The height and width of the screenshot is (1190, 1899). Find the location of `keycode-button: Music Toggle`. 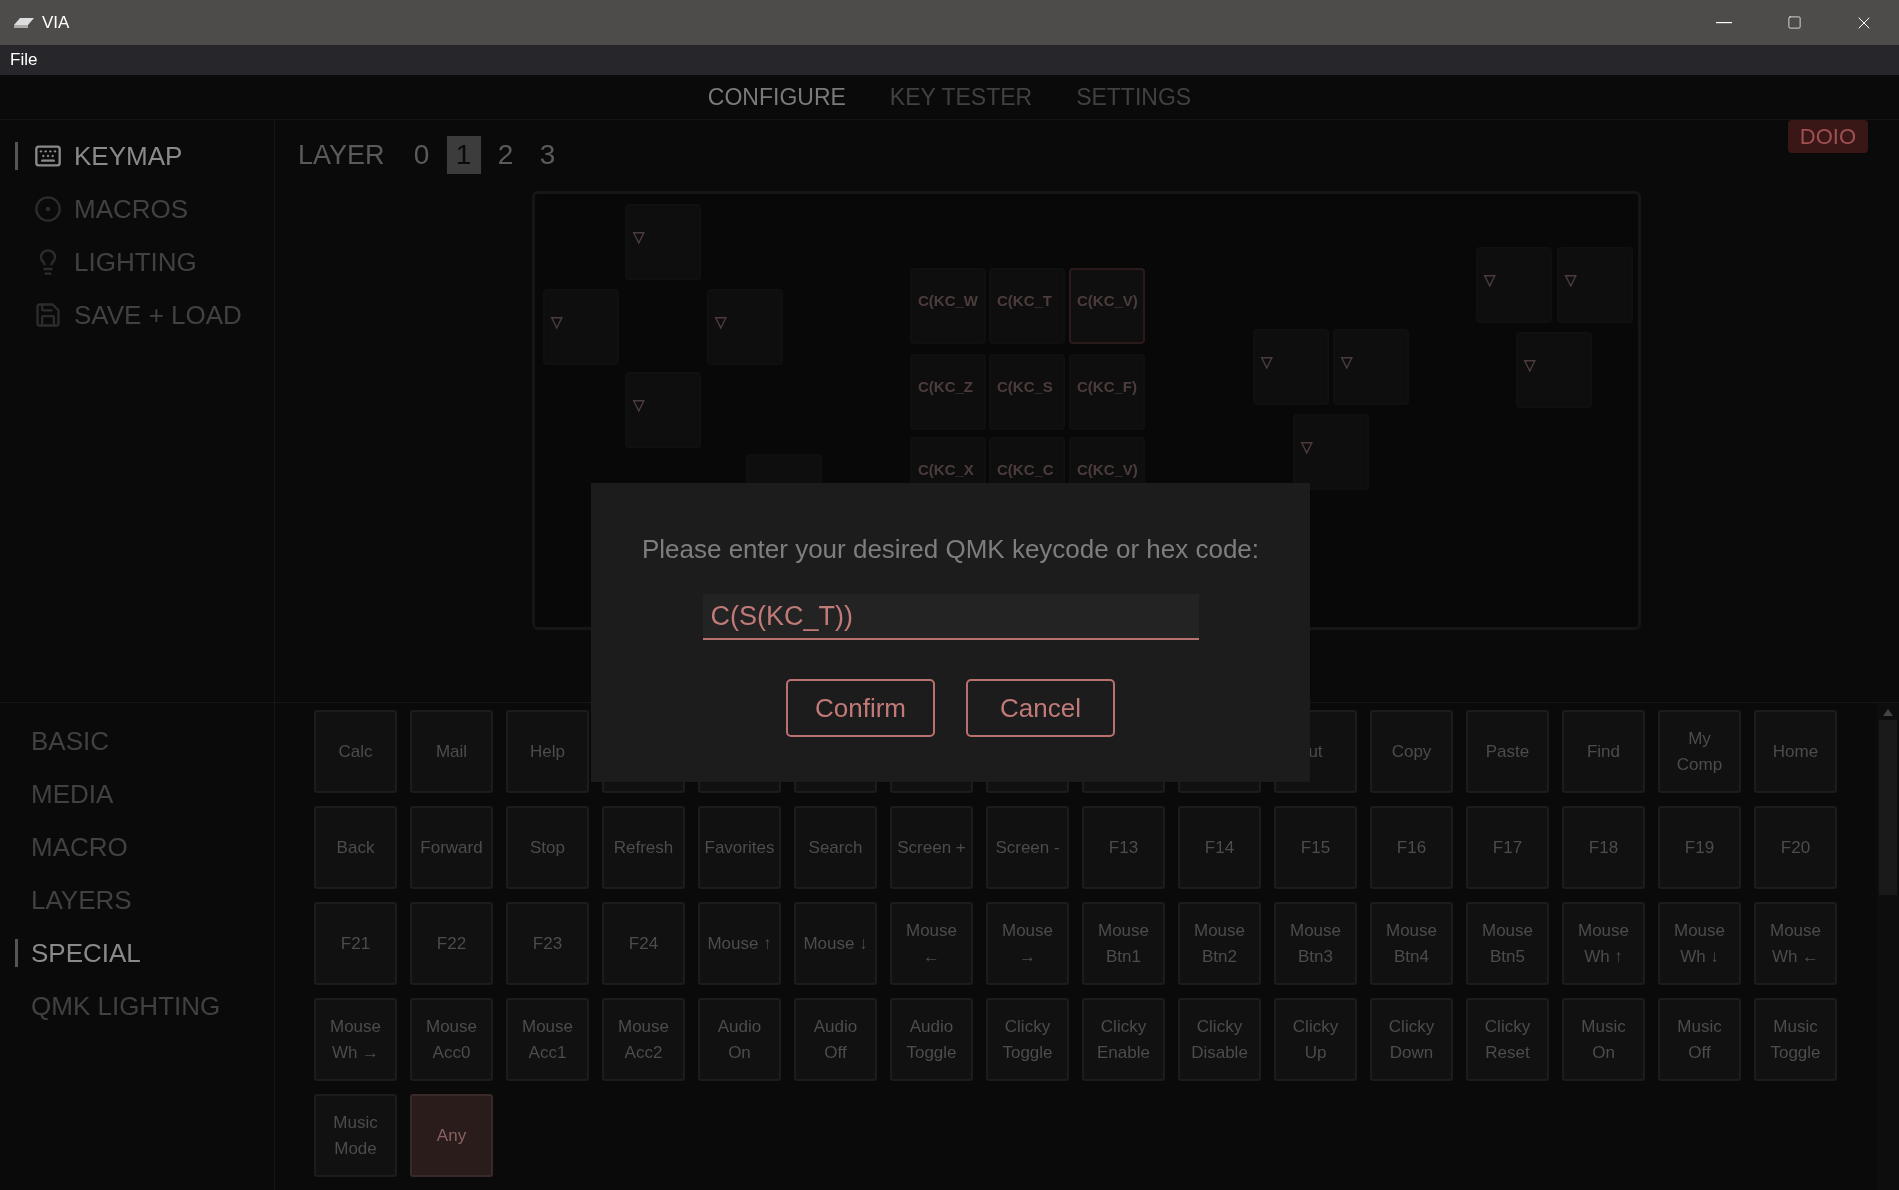

keycode-button: Music Toggle is located at coordinates (1795, 1039).